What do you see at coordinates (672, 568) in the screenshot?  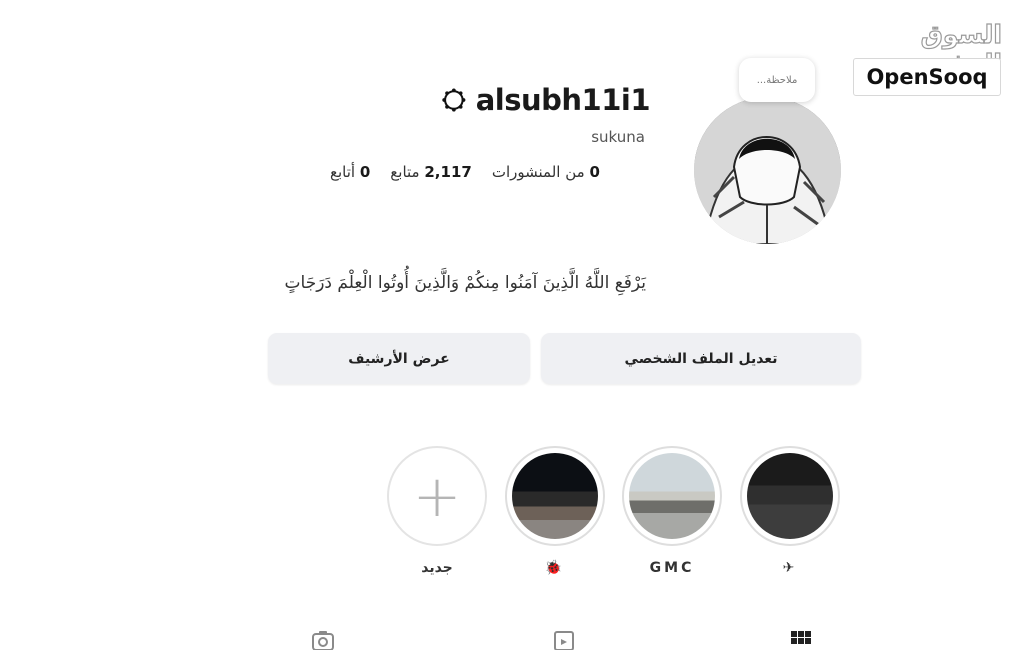 I see `highlight-label: GMC` at bounding box center [672, 568].